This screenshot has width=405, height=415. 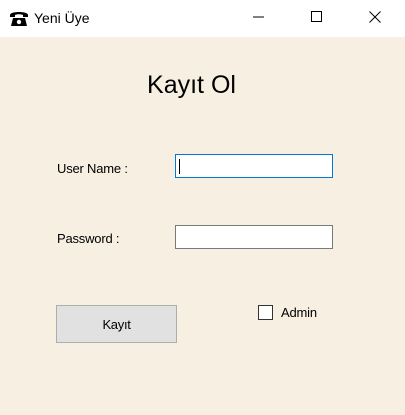 I want to click on maximize-button, so click(x=317, y=18).